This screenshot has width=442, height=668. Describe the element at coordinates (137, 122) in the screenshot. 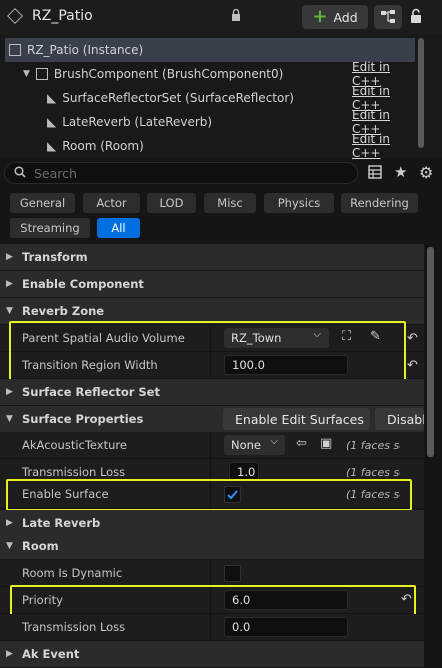

I see `tree-item-label: LateReverb (LateReverb)` at that location.